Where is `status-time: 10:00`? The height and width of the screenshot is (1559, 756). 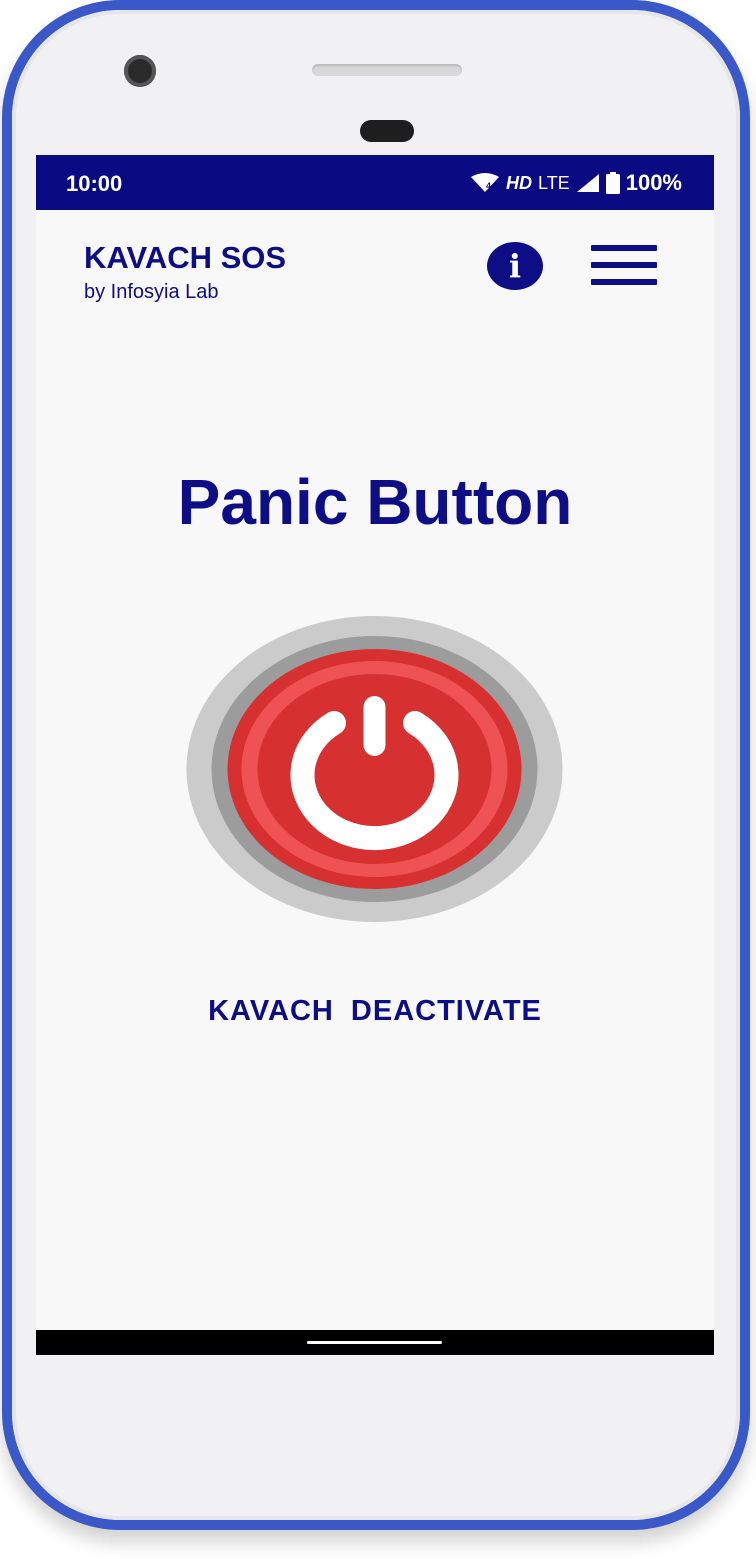
status-time: 10:00 is located at coordinates (94, 183).